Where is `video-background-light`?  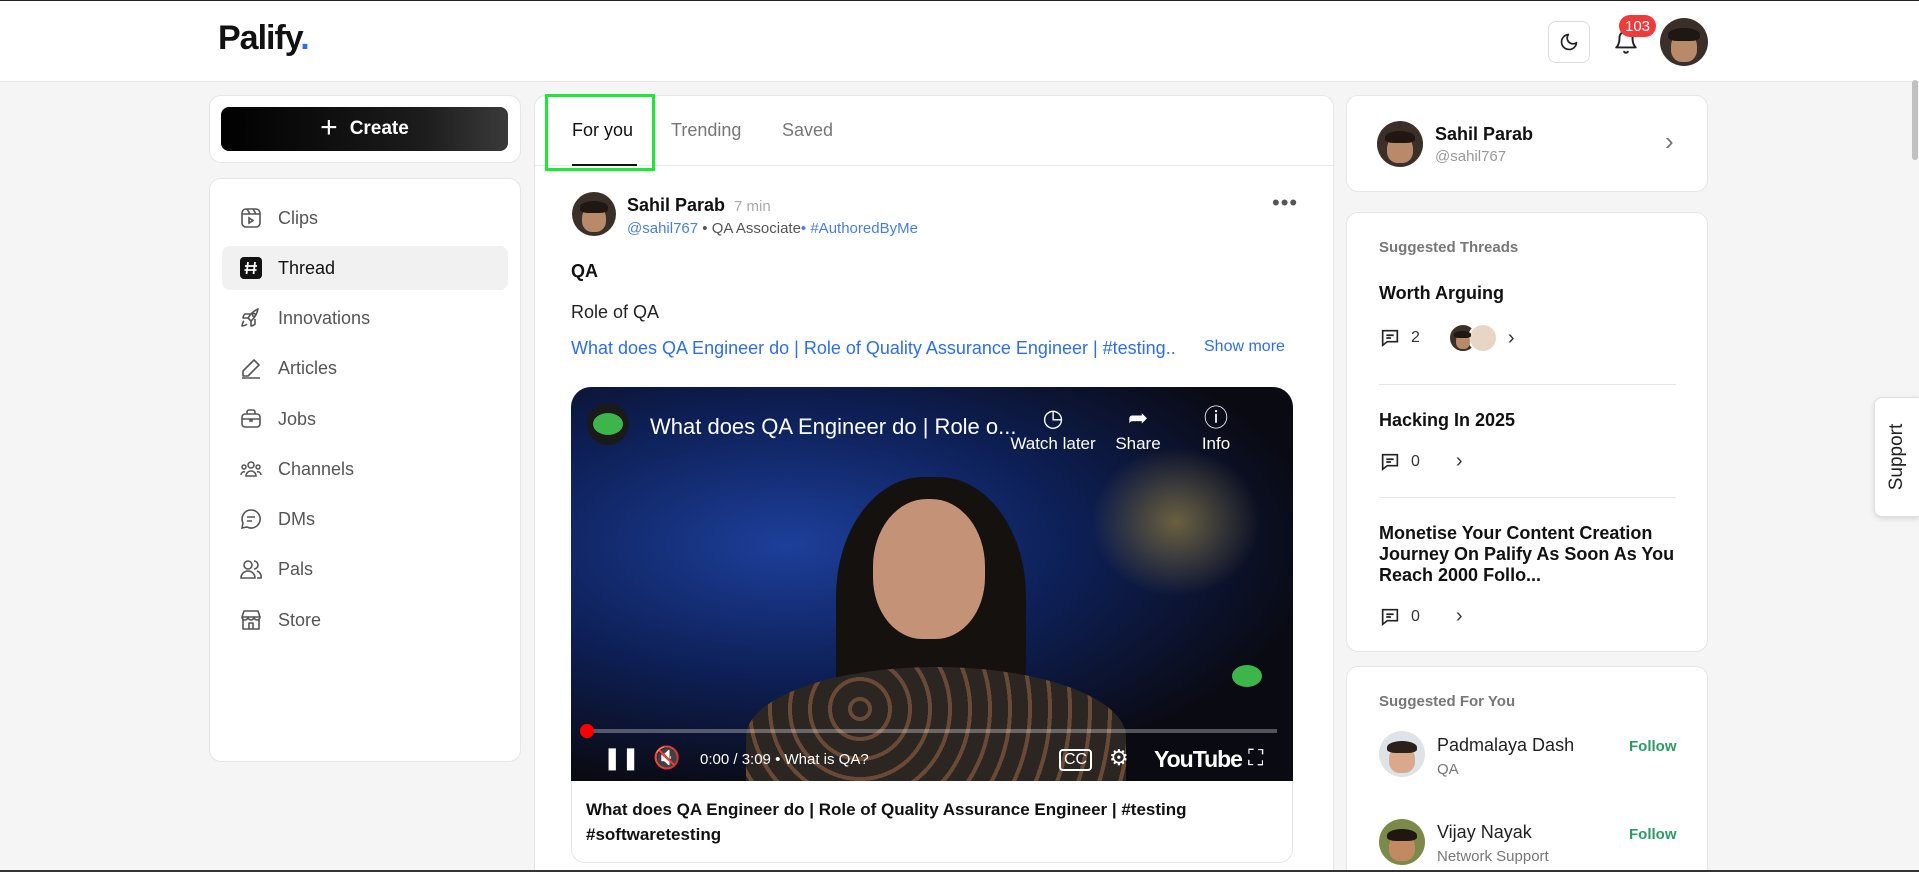
video-background-light is located at coordinates (1176, 522).